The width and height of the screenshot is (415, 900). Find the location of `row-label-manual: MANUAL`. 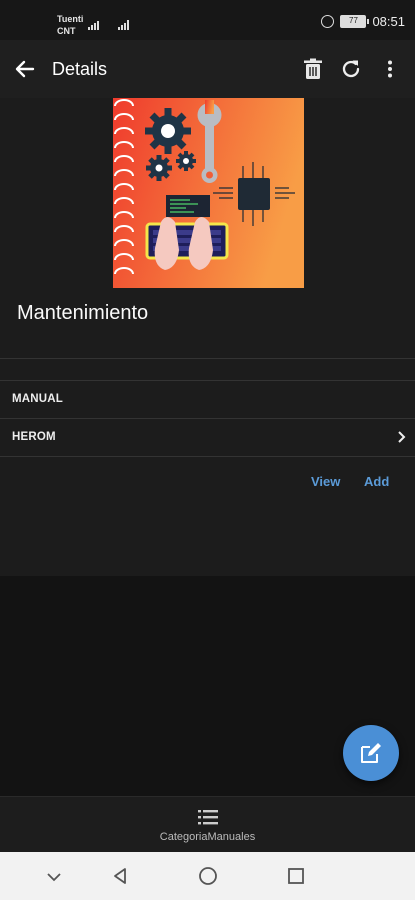

row-label-manual: MANUAL is located at coordinates (38, 399).